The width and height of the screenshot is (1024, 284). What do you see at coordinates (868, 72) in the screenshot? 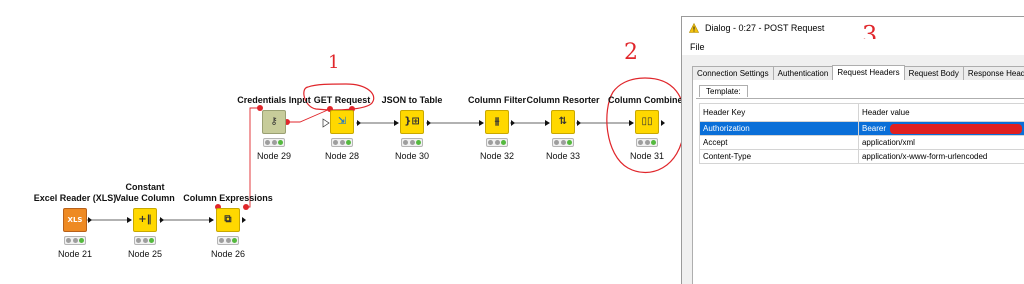
I see `tab-request-headers: Request Headers` at bounding box center [868, 72].